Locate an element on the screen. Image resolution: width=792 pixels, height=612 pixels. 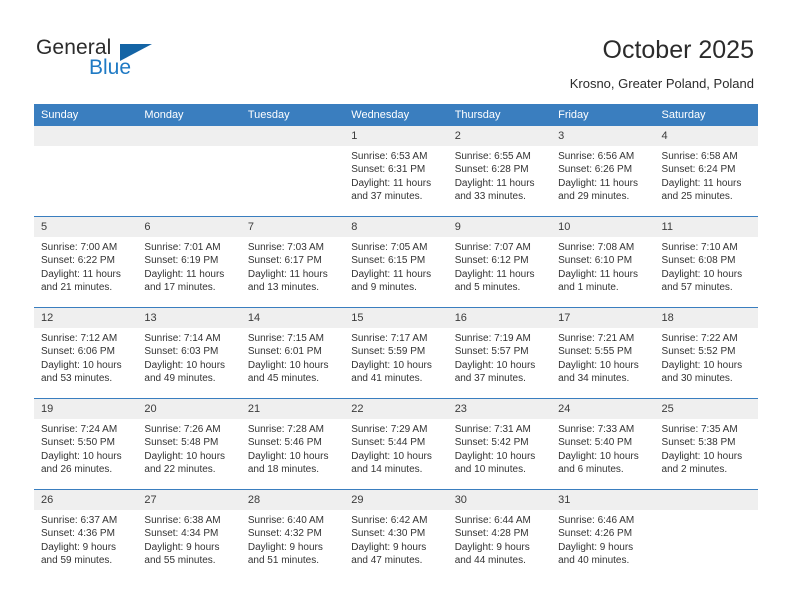
daylight-text: Daylight: 10 hours and 6 minutes. is located at coordinates (598, 463).